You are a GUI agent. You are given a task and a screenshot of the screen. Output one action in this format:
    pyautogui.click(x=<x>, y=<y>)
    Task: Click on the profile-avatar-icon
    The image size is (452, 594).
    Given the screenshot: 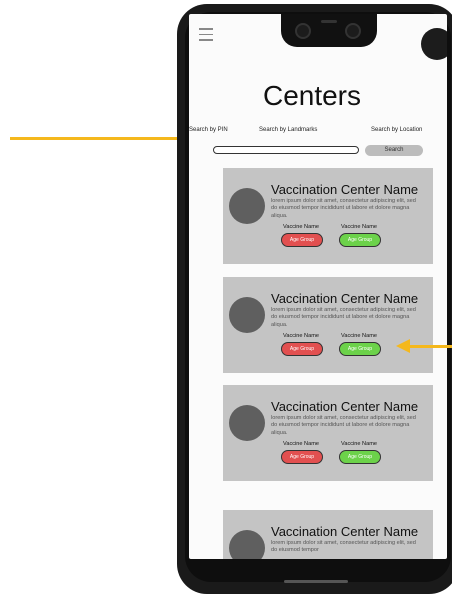 What is the action you would take?
    pyautogui.click(x=434, y=44)
    